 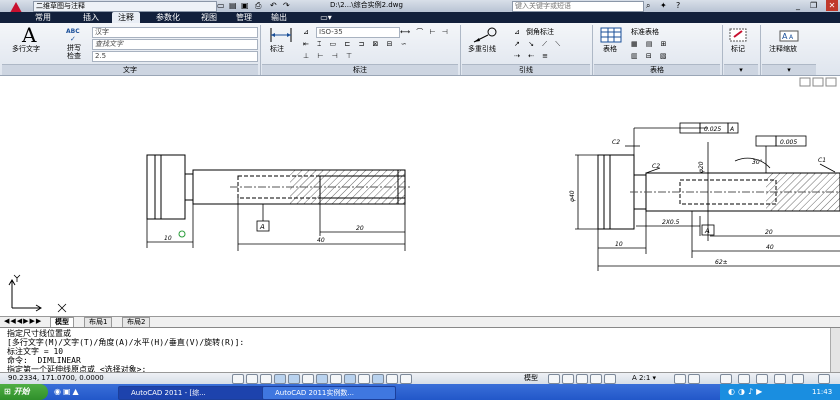 I want to click on sc-toggle-icon, so click(x=406, y=379).